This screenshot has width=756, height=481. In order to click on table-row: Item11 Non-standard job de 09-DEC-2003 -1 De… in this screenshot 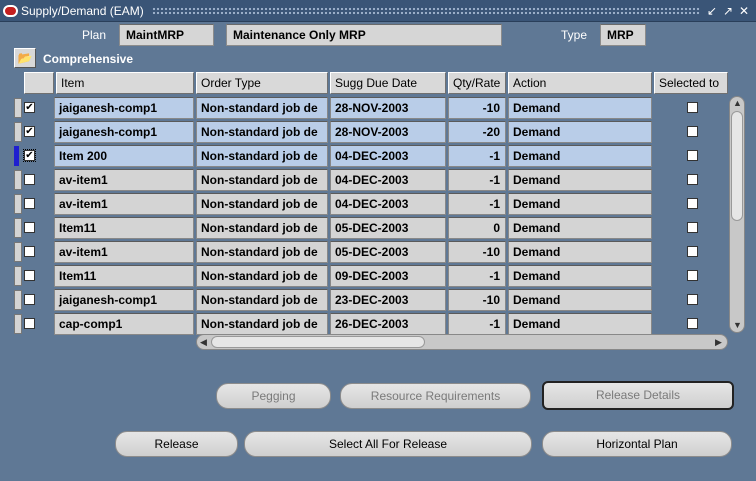, I will do `click(374, 276)`.